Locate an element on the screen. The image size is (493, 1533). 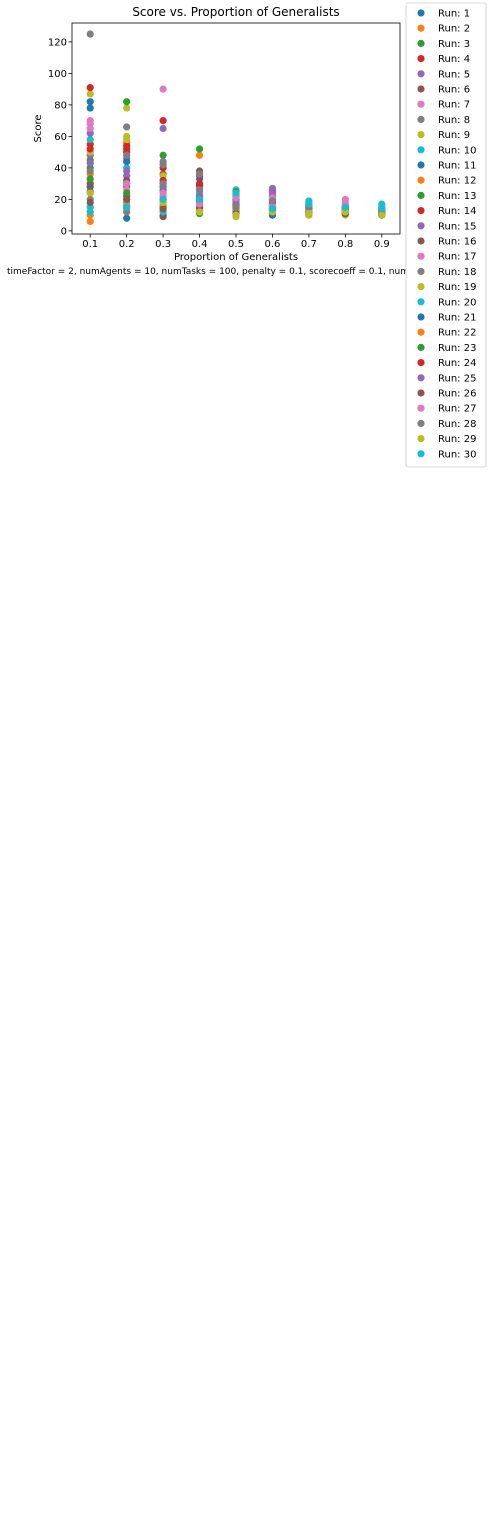
legend-entry: Run: 16 is located at coordinates (457, 242).